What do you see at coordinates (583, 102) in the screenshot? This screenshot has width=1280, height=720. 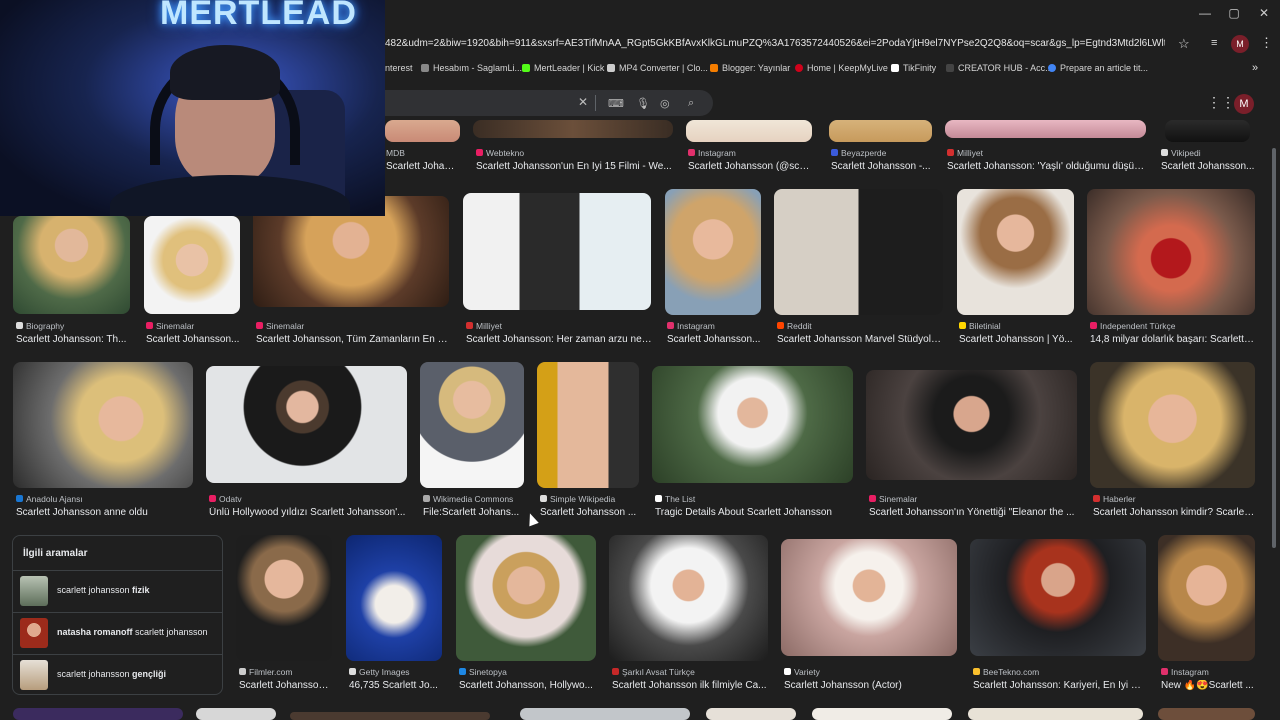 I see `clear-icon: ✕` at bounding box center [583, 102].